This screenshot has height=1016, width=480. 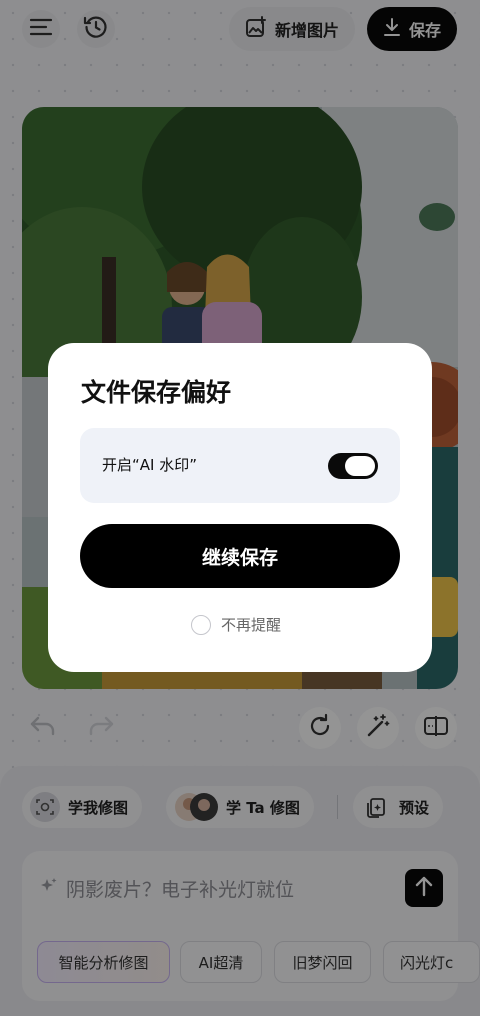 I want to click on dont-remind-checkbox, so click(x=201, y=624).